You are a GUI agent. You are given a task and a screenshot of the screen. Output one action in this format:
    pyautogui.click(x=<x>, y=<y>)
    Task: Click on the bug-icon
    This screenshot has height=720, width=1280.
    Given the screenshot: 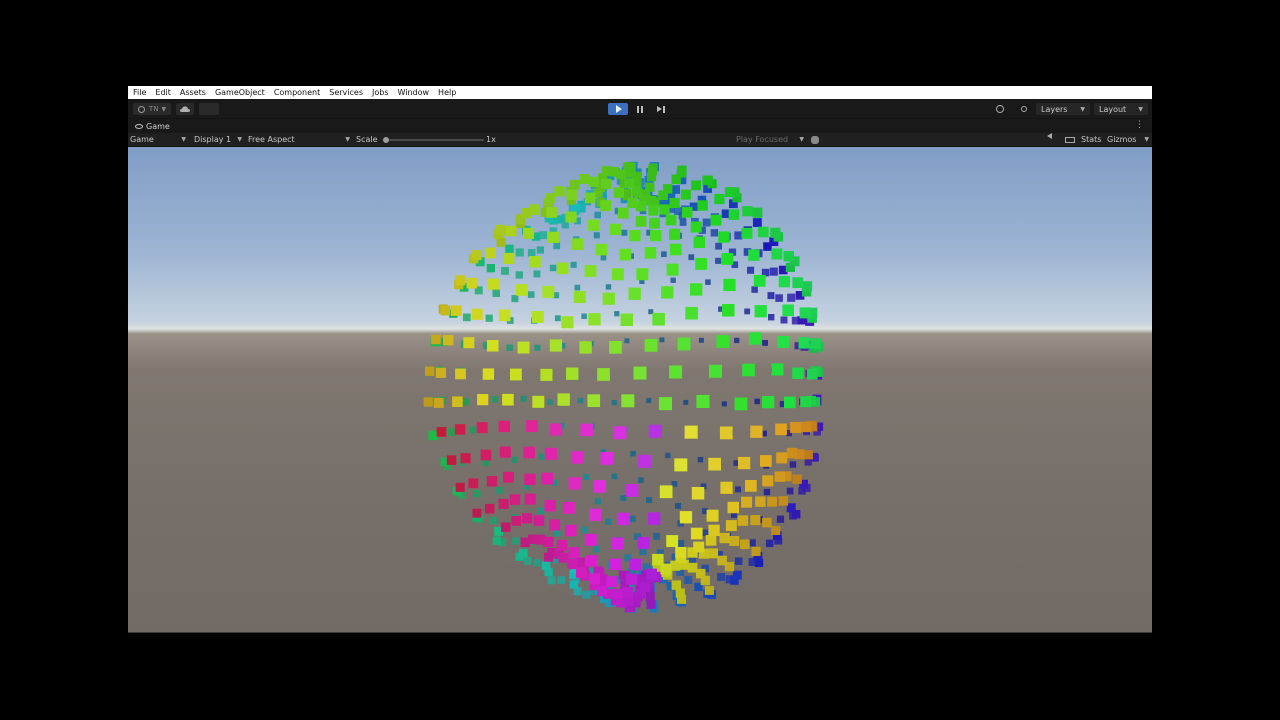 What is the action you would take?
    pyautogui.click(x=815, y=140)
    